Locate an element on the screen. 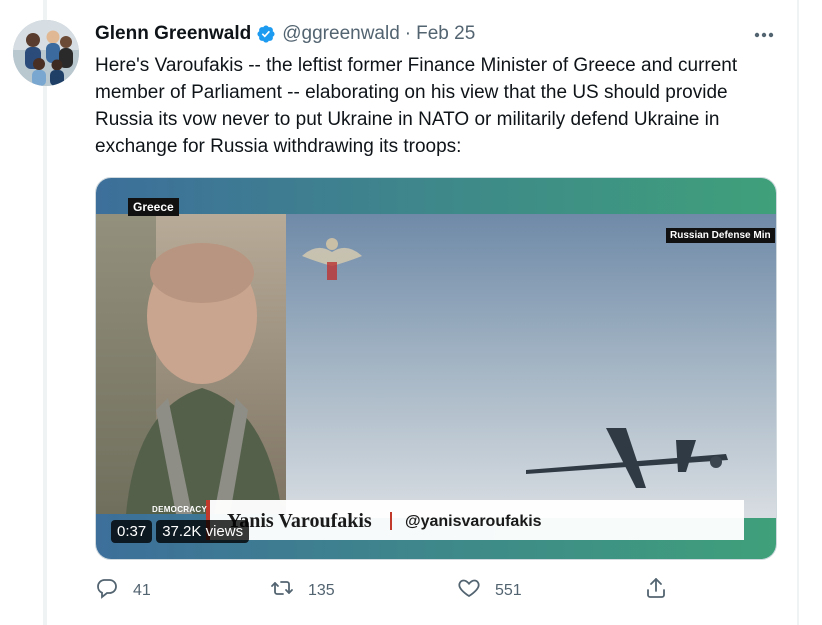 This screenshot has width=822, height=625. avatar is located at coordinates (46, 53).